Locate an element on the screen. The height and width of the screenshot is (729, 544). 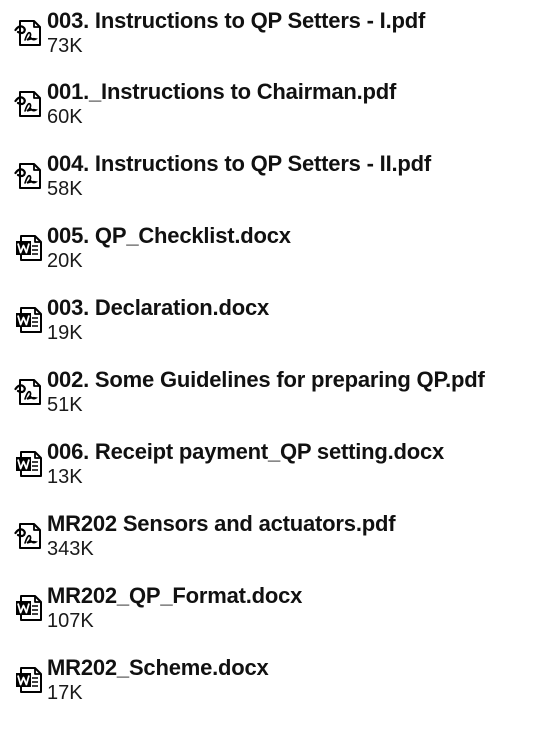
file-name-link: 006. Receipt payment_QP setting.docx is located at coordinates (245, 452).